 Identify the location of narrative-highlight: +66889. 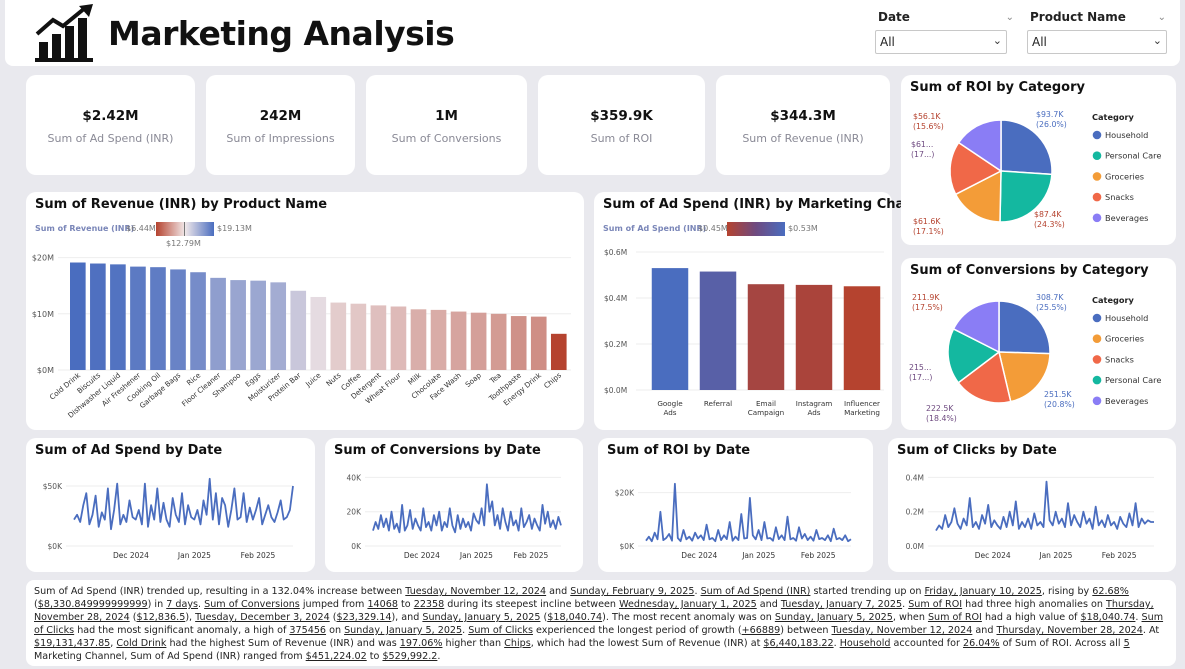
(761, 630).